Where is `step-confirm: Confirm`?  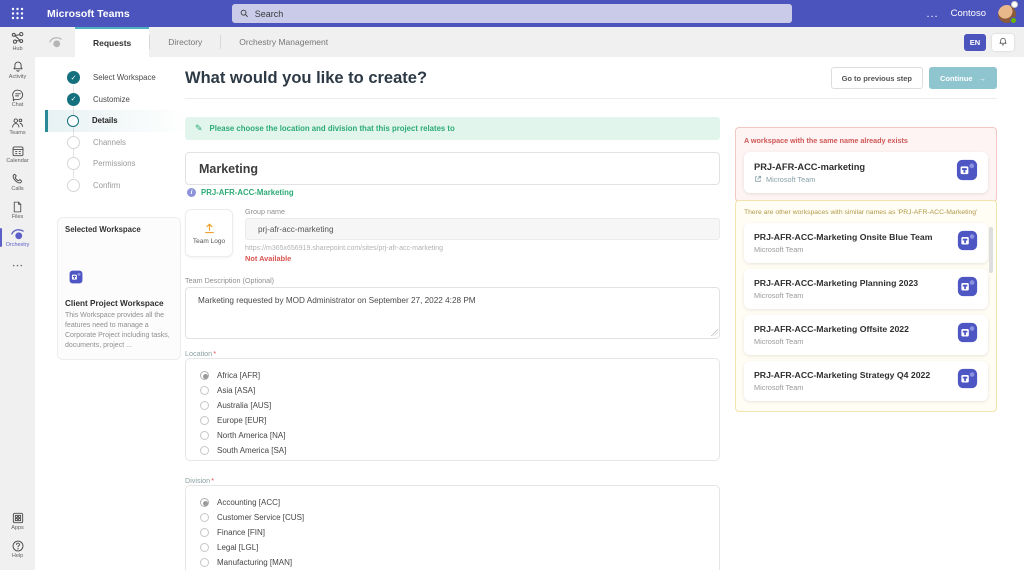
step-confirm: Confirm is located at coordinates (118, 186).